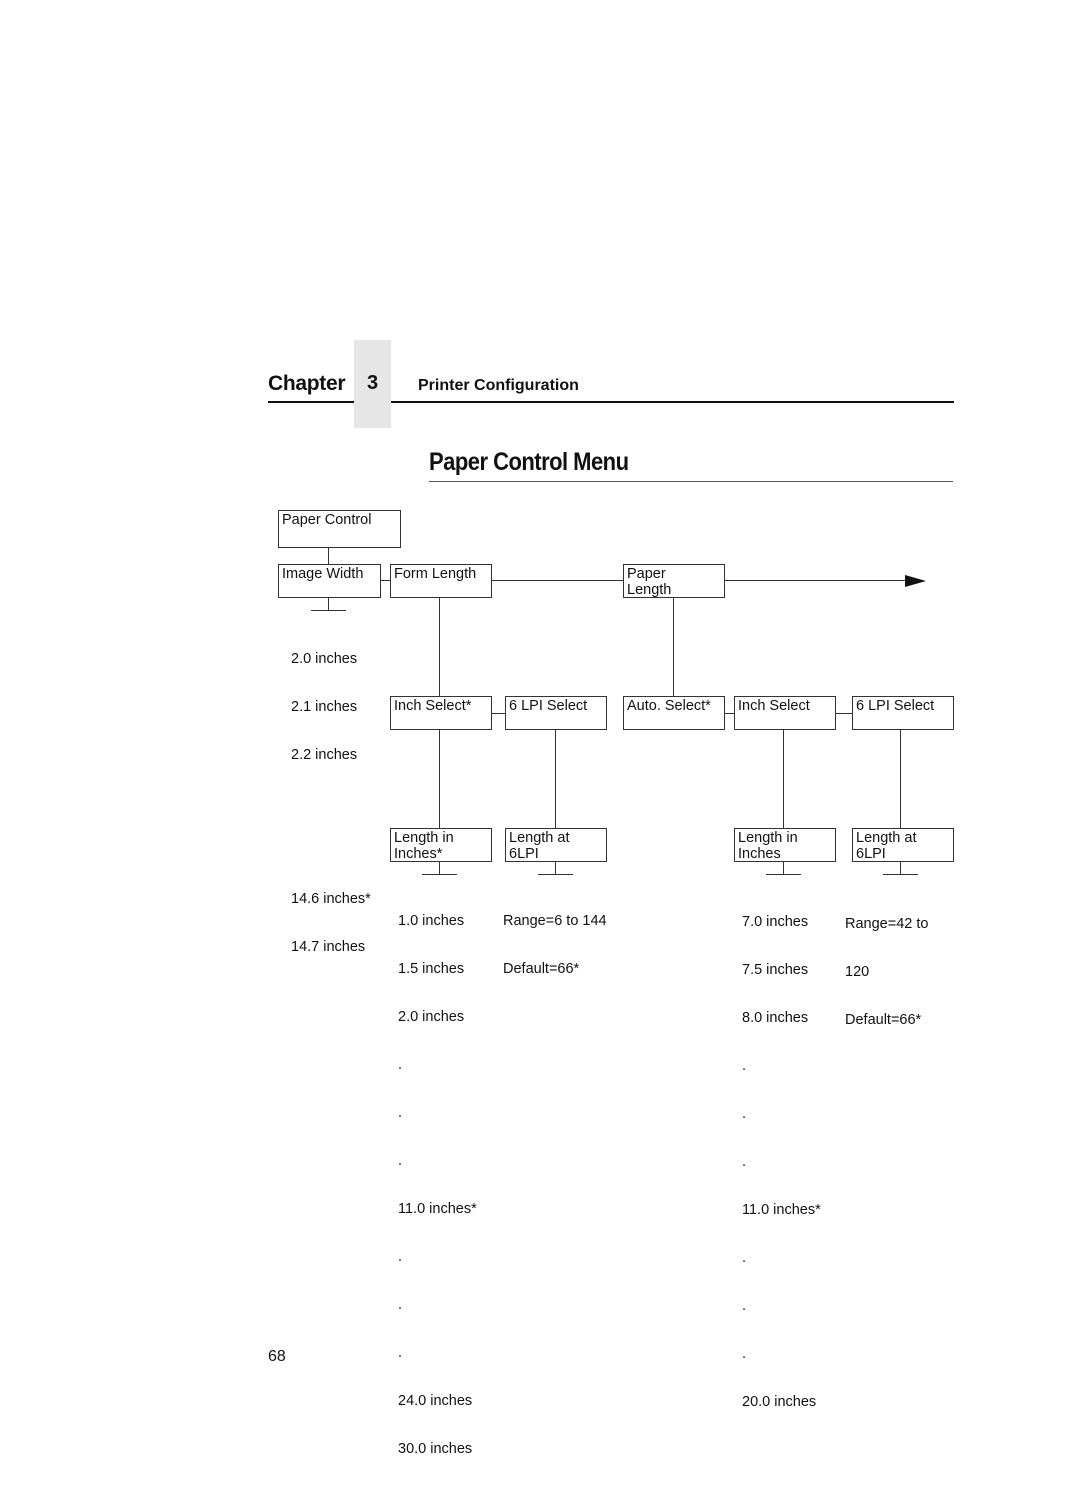 This screenshot has height=1489, width=1080. What do you see at coordinates (339, 529) in the screenshot?
I see `node-paper-control: Paper Control` at bounding box center [339, 529].